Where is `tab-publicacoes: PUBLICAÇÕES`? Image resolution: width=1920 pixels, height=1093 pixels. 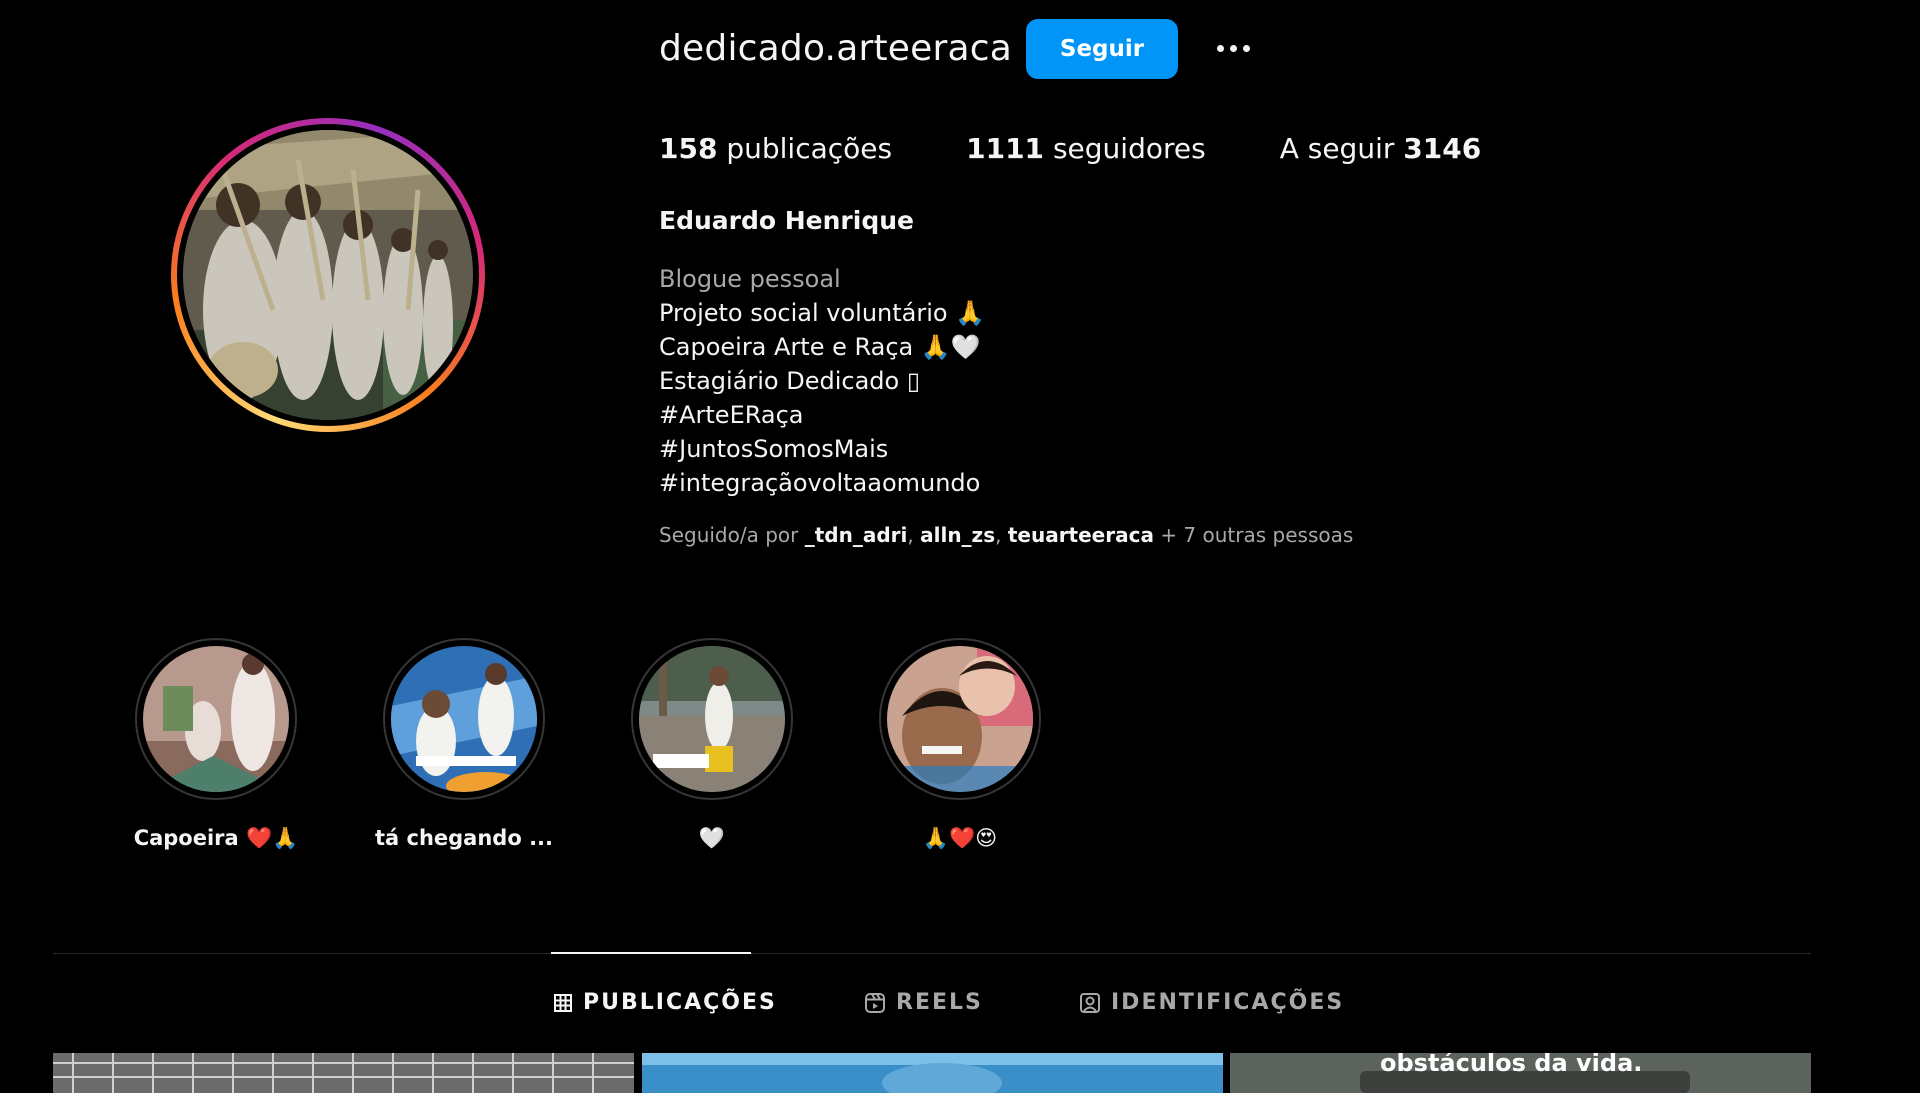 tab-publicacoes: PUBLICAÇÕES is located at coordinates (665, 1002).